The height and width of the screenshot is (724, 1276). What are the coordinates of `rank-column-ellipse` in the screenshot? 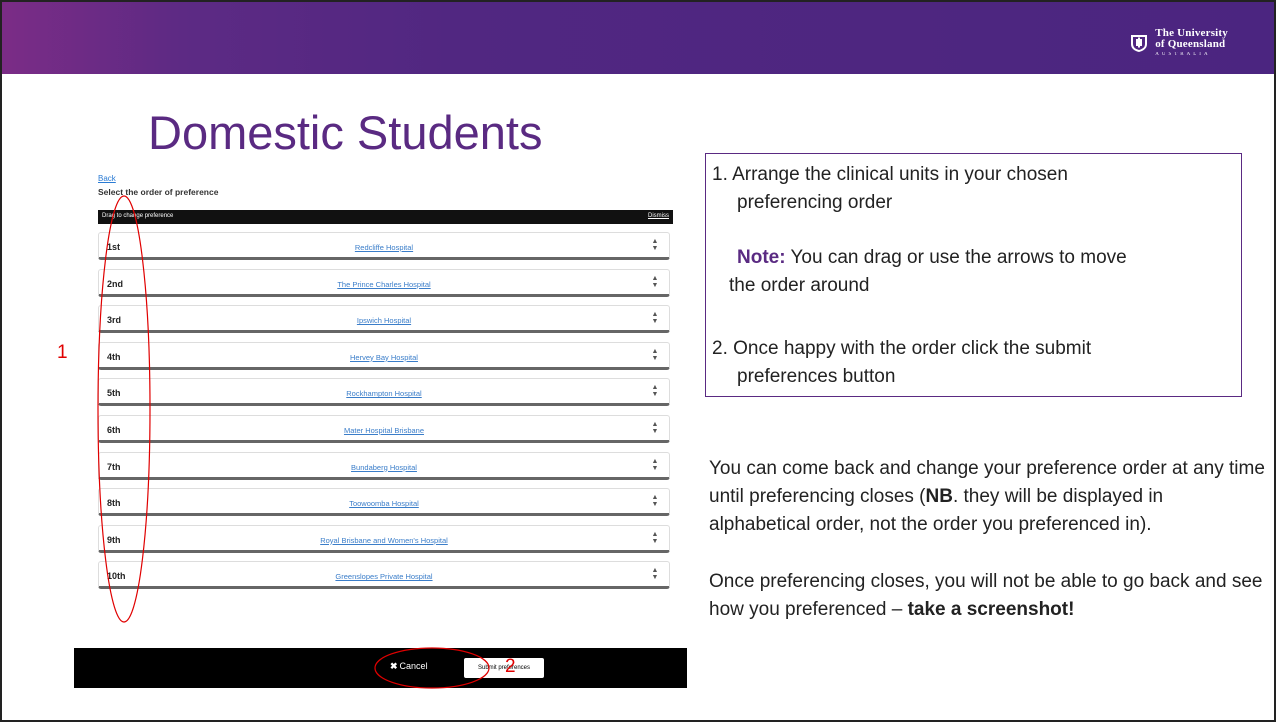 It's located at (124, 409).